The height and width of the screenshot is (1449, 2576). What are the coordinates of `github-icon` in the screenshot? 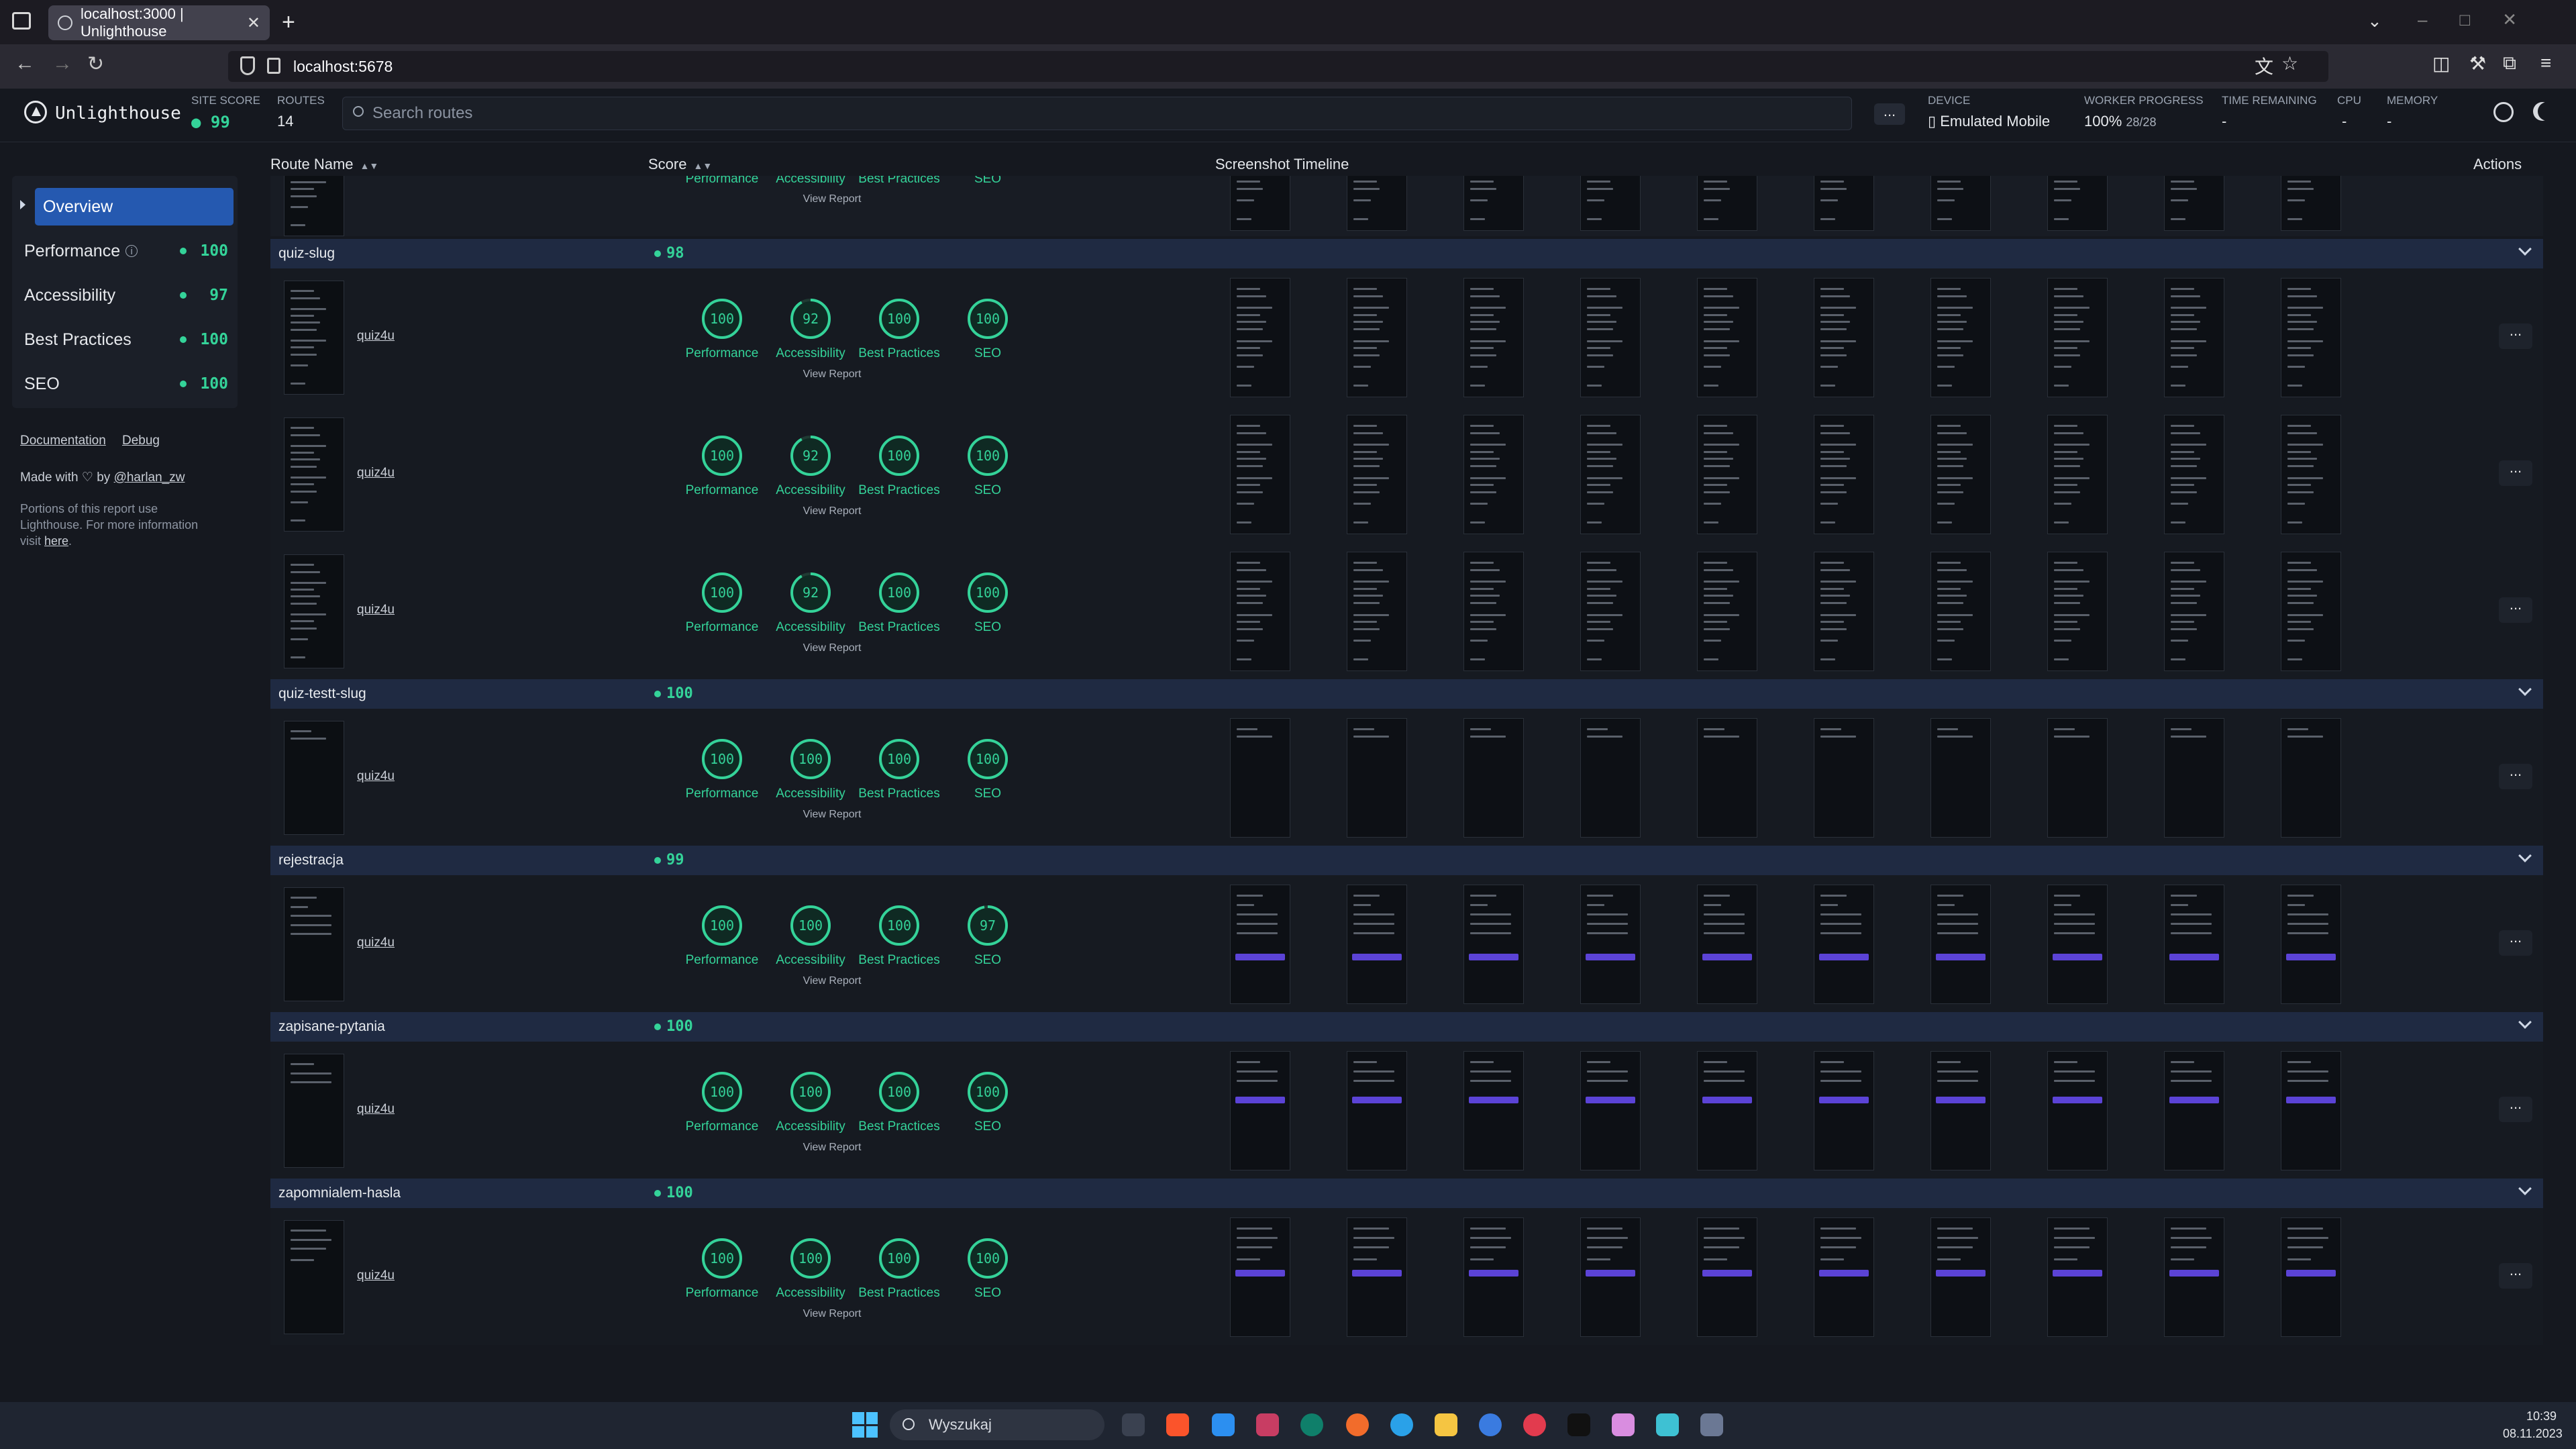 It's located at (2503, 112).